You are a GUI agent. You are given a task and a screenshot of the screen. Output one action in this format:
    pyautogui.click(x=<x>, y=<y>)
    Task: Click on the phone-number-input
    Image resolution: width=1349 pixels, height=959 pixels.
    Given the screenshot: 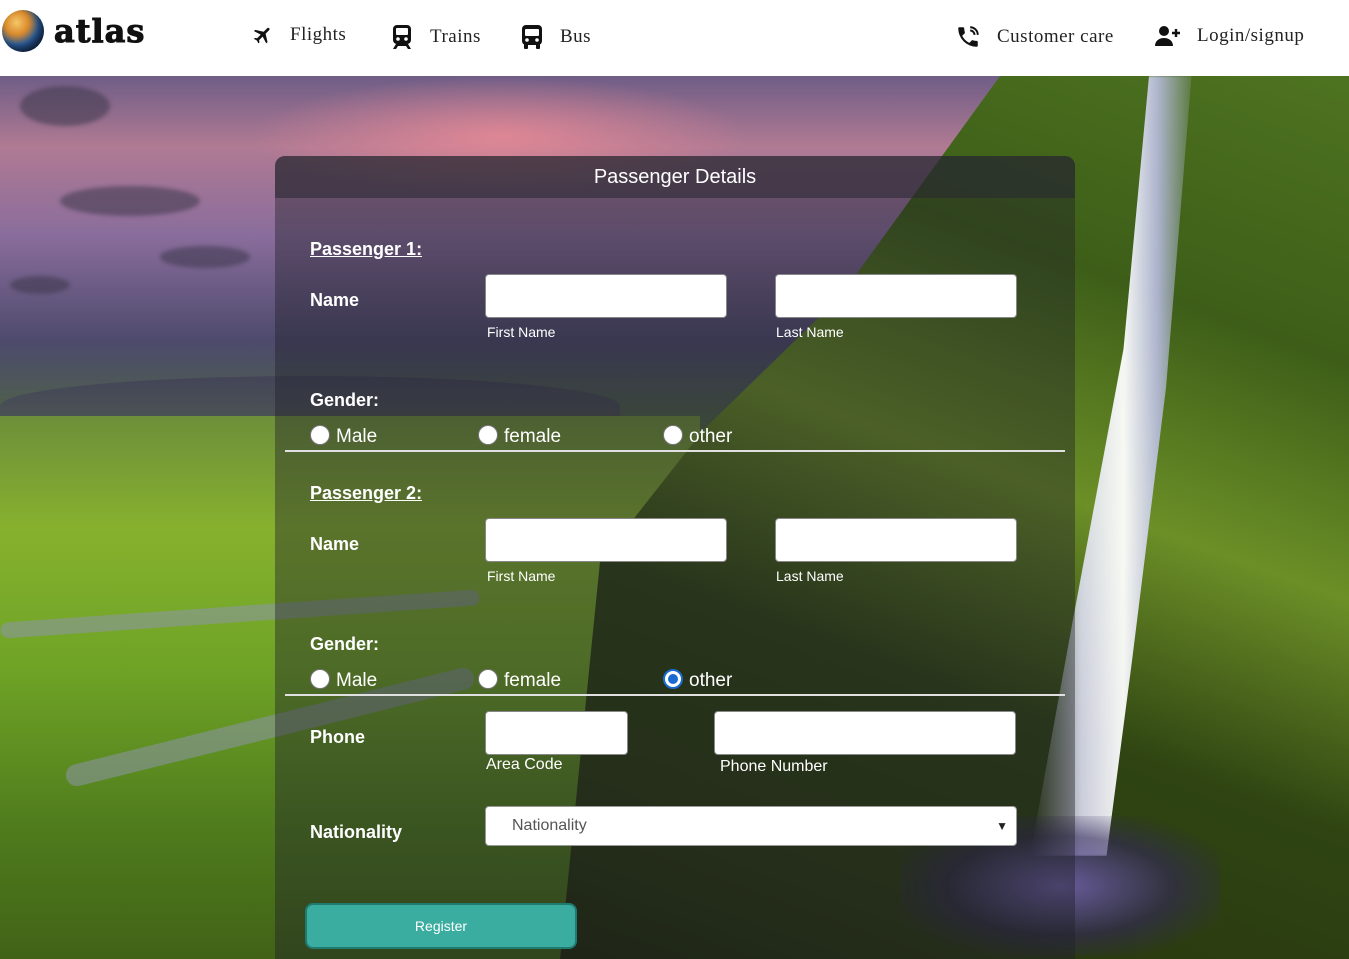 What is the action you would take?
    pyautogui.click(x=865, y=733)
    